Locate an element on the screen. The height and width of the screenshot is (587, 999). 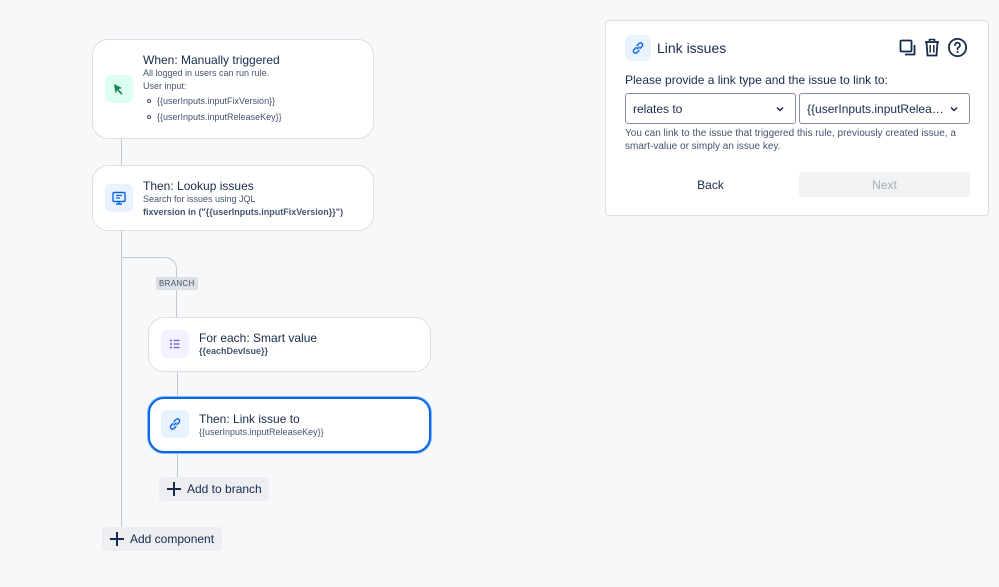
next-button: Next is located at coordinates (884, 184).